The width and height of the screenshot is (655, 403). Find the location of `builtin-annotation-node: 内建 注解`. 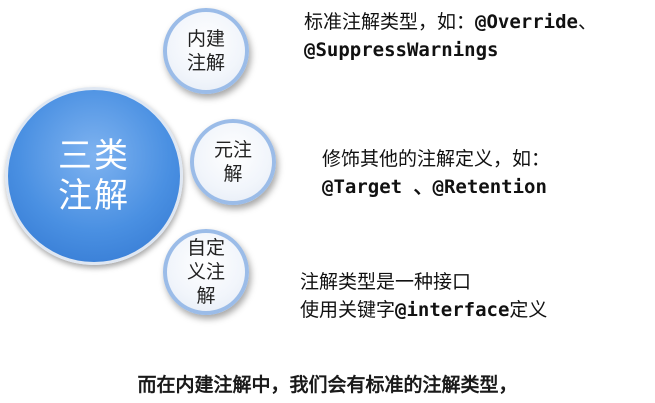

builtin-annotation-node: 内建 注解 is located at coordinates (206, 51).